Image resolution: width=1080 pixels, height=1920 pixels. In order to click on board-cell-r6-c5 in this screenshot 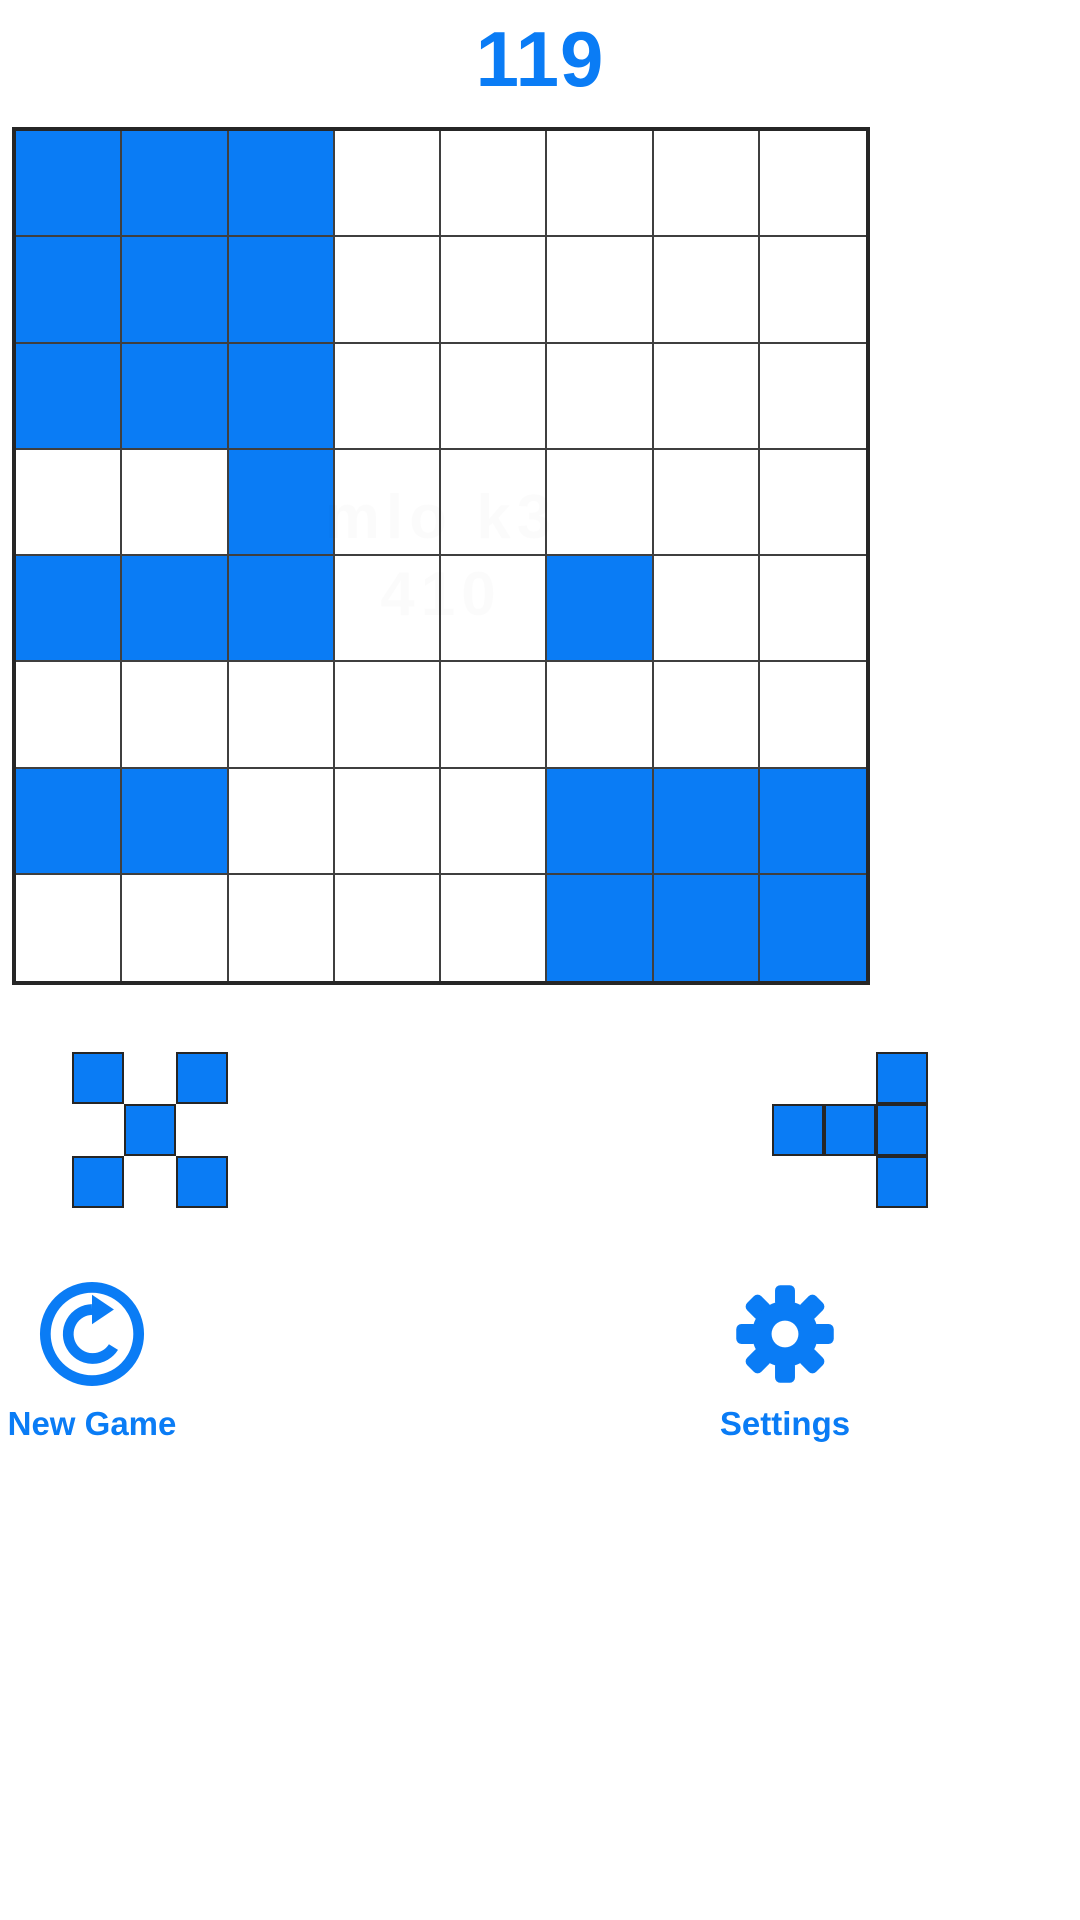, I will do `click(600, 821)`.